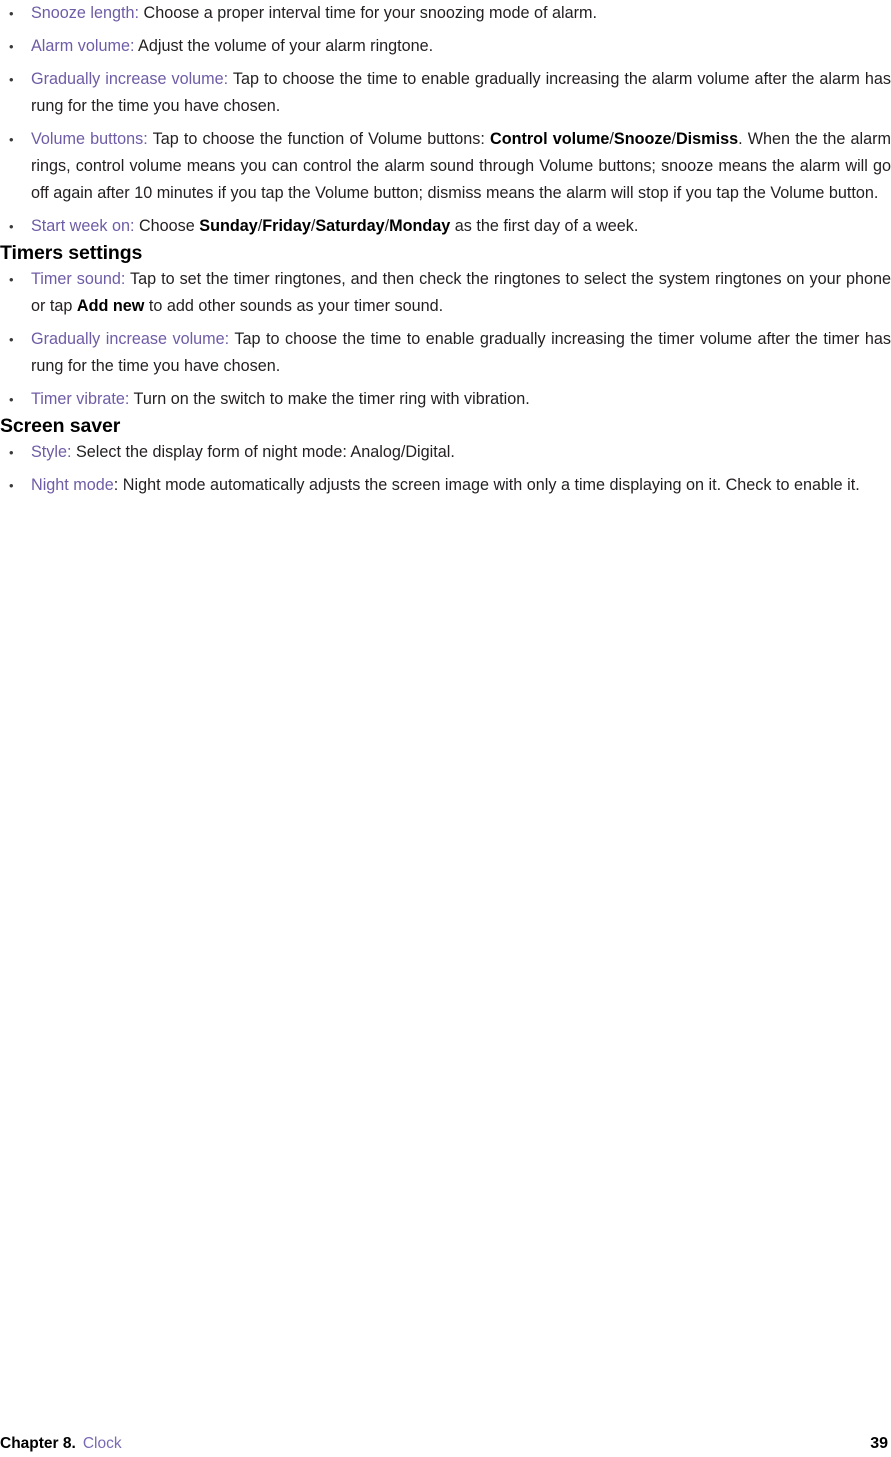 The height and width of the screenshot is (1457, 891). Describe the element at coordinates (60, 426) in the screenshot. I see `section-heading-screen-saver: Screen saver` at that location.